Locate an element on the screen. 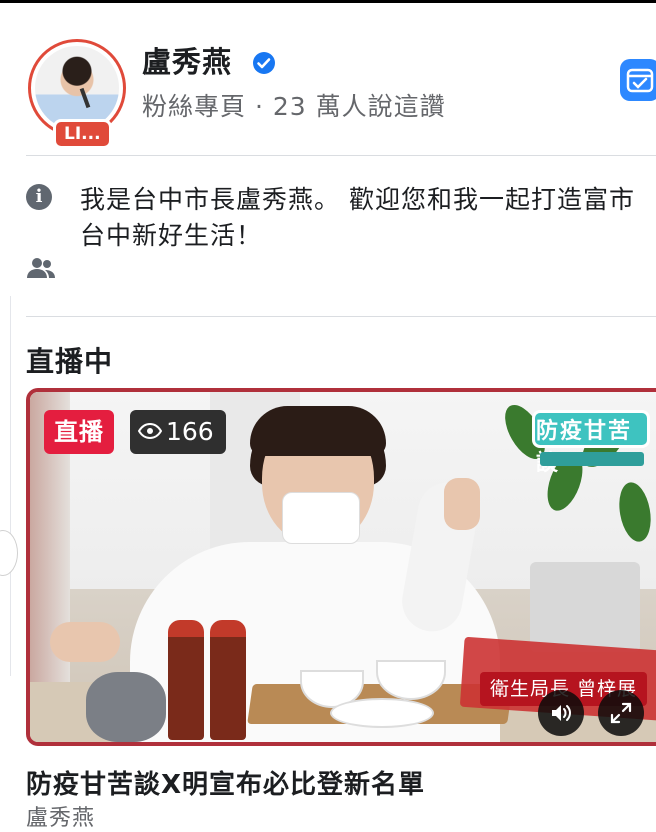 Image resolution: width=656 pixels, height=832 pixels. program-logo-text: 防疫甘苦談 is located at coordinates (584, 447).